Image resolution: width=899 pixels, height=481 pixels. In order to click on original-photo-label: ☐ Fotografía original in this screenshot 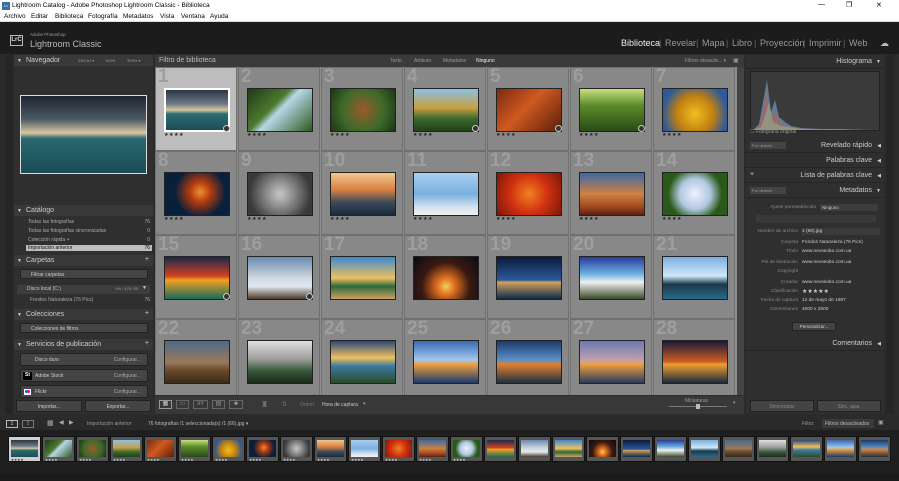, I will do `click(773, 132)`.